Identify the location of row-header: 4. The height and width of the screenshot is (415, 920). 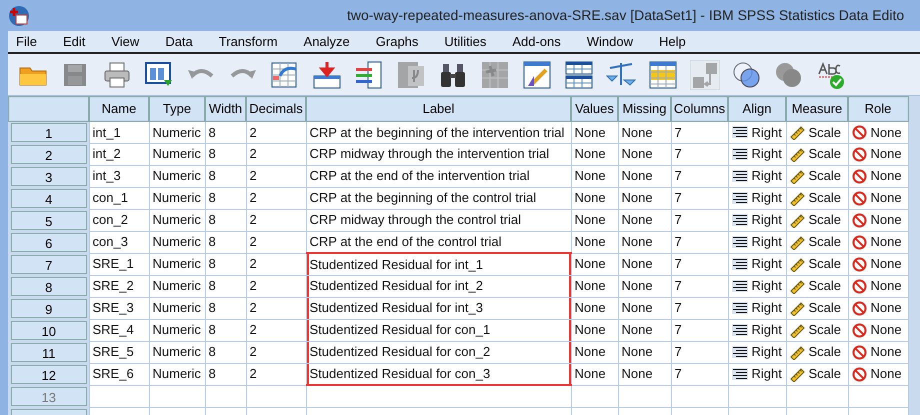
(48, 198).